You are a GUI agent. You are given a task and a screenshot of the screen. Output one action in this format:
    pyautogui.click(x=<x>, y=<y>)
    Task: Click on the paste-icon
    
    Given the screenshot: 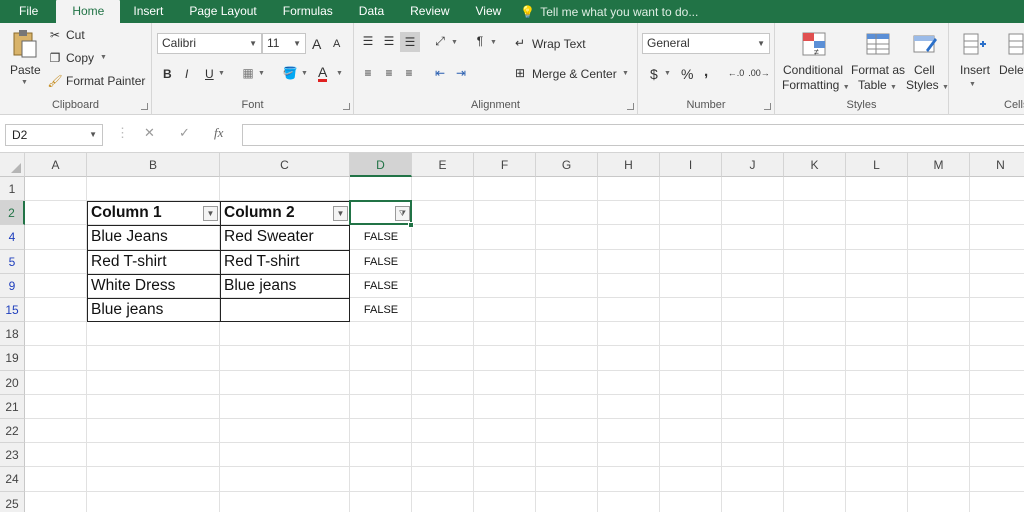 What is the action you would take?
    pyautogui.click(x=25, y=44)
    